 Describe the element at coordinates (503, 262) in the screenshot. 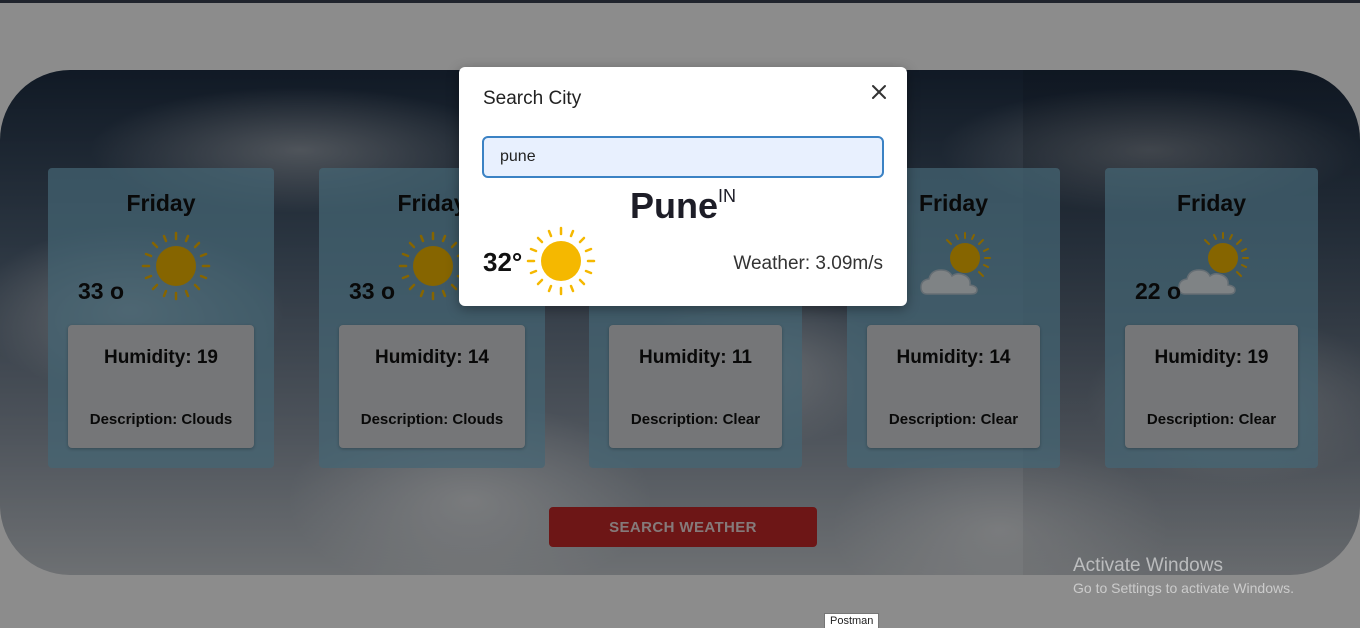

I see `result-temperature: 32°` at that location.